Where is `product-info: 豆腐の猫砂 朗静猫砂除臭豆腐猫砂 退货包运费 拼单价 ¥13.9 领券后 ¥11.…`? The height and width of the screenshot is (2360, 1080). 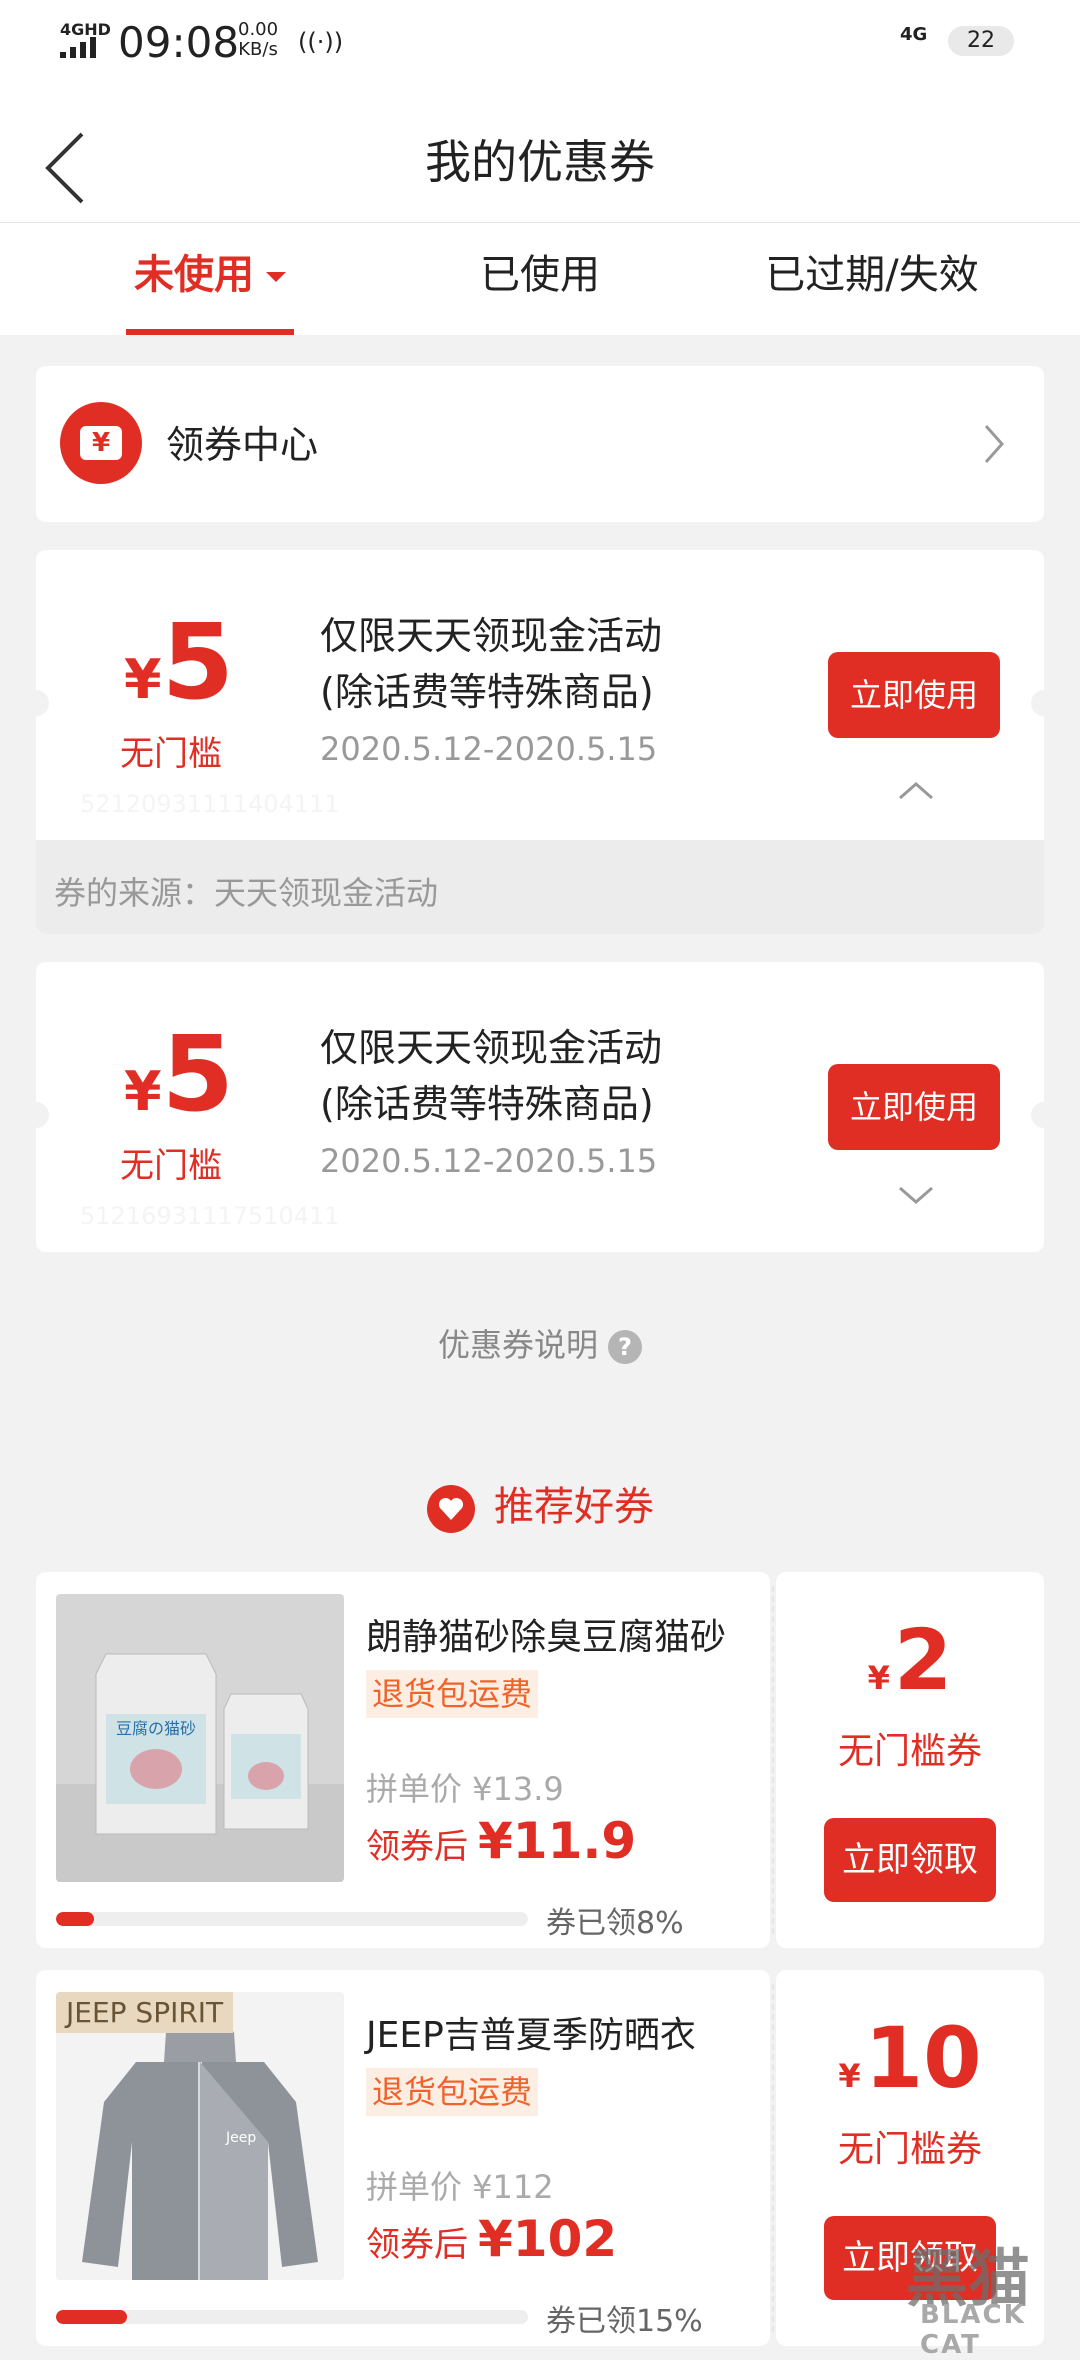
product-info: 豆腐の猫砂 朗静猫砂除臭豆腐猫砂 退货包运费 拼单价 ¥13.9 领券后 ¥11.… is located at coordinates (403, 1760).